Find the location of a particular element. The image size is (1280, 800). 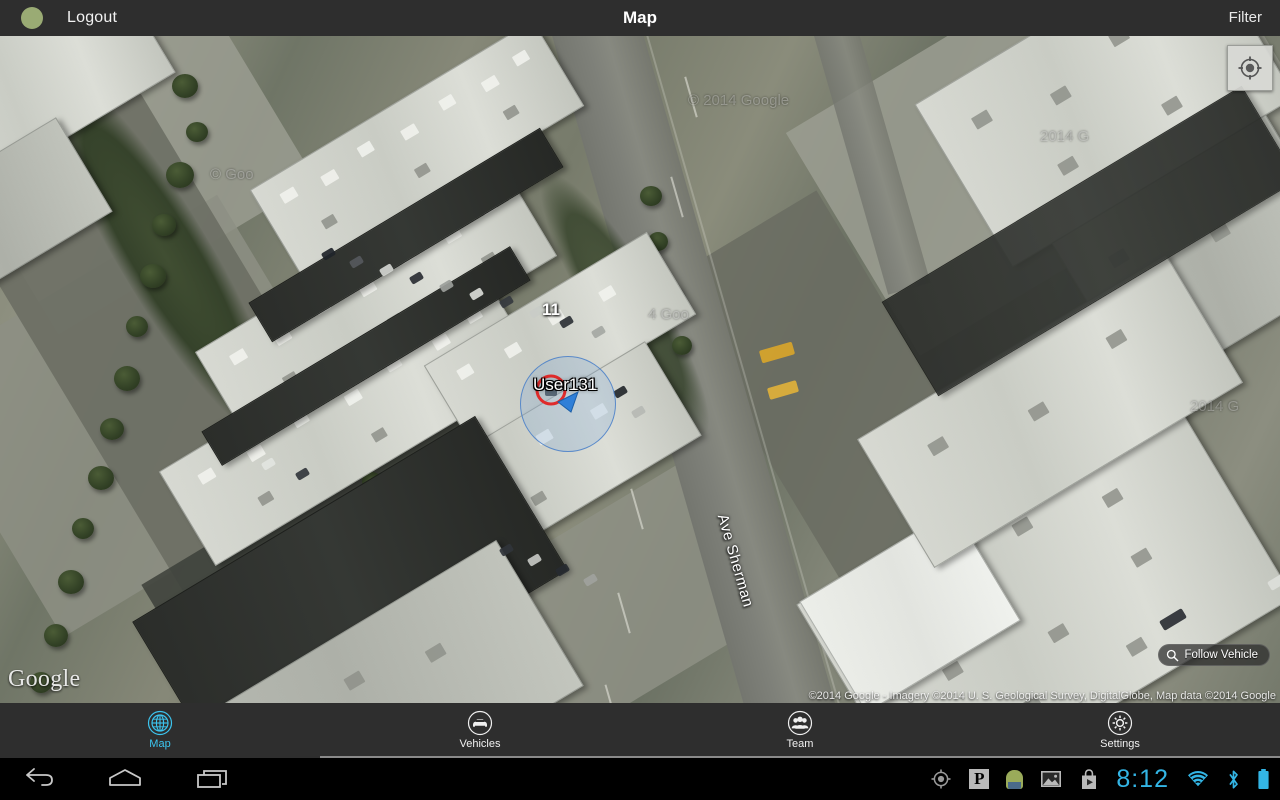

play-store-icon is located at coordinates (1089, 778).